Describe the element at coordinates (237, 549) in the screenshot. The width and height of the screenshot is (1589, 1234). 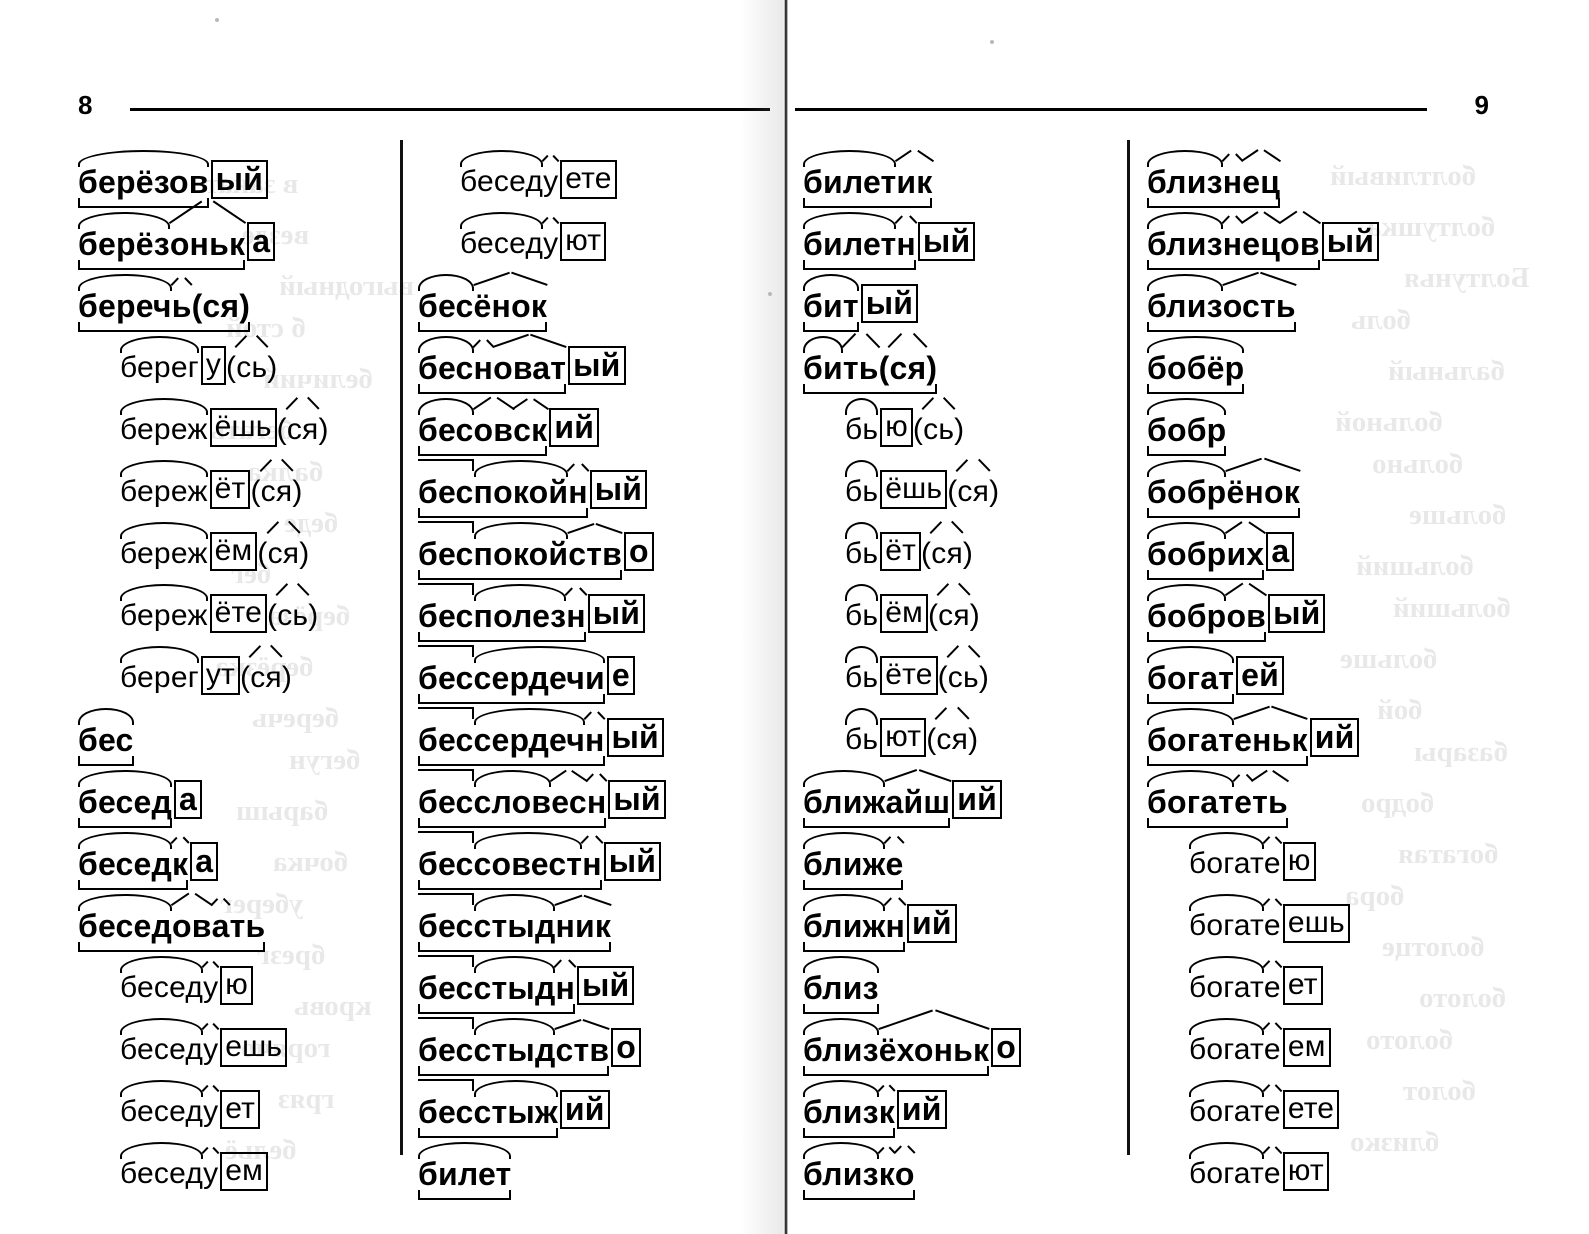
I see `dictionary-entry: береж ём(ся)` at that location.